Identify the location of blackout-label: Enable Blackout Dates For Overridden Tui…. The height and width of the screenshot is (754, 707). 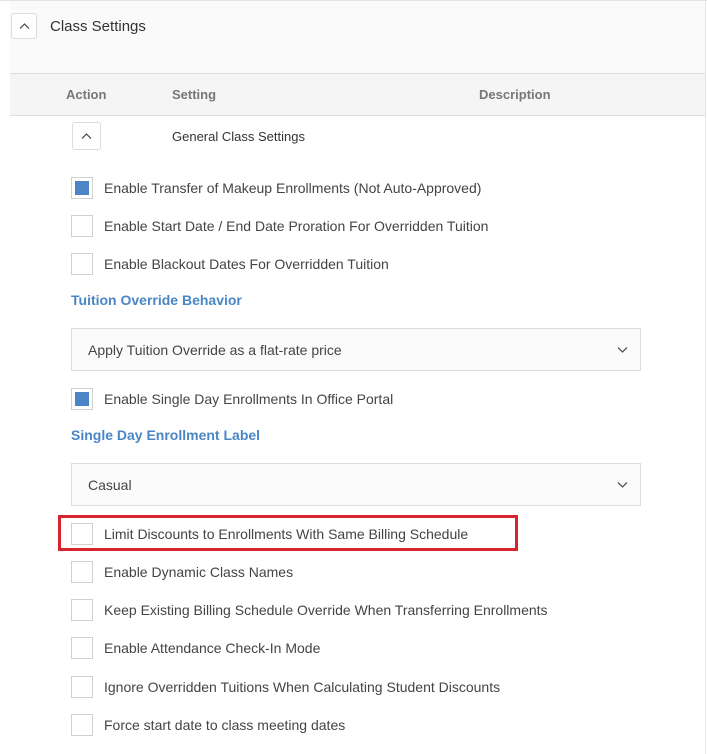
(246, 264).